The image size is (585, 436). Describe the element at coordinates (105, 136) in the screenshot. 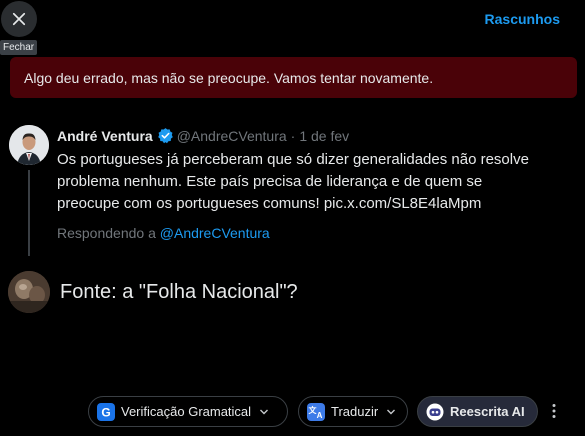

I see `author-name: André Ventura` at that location.